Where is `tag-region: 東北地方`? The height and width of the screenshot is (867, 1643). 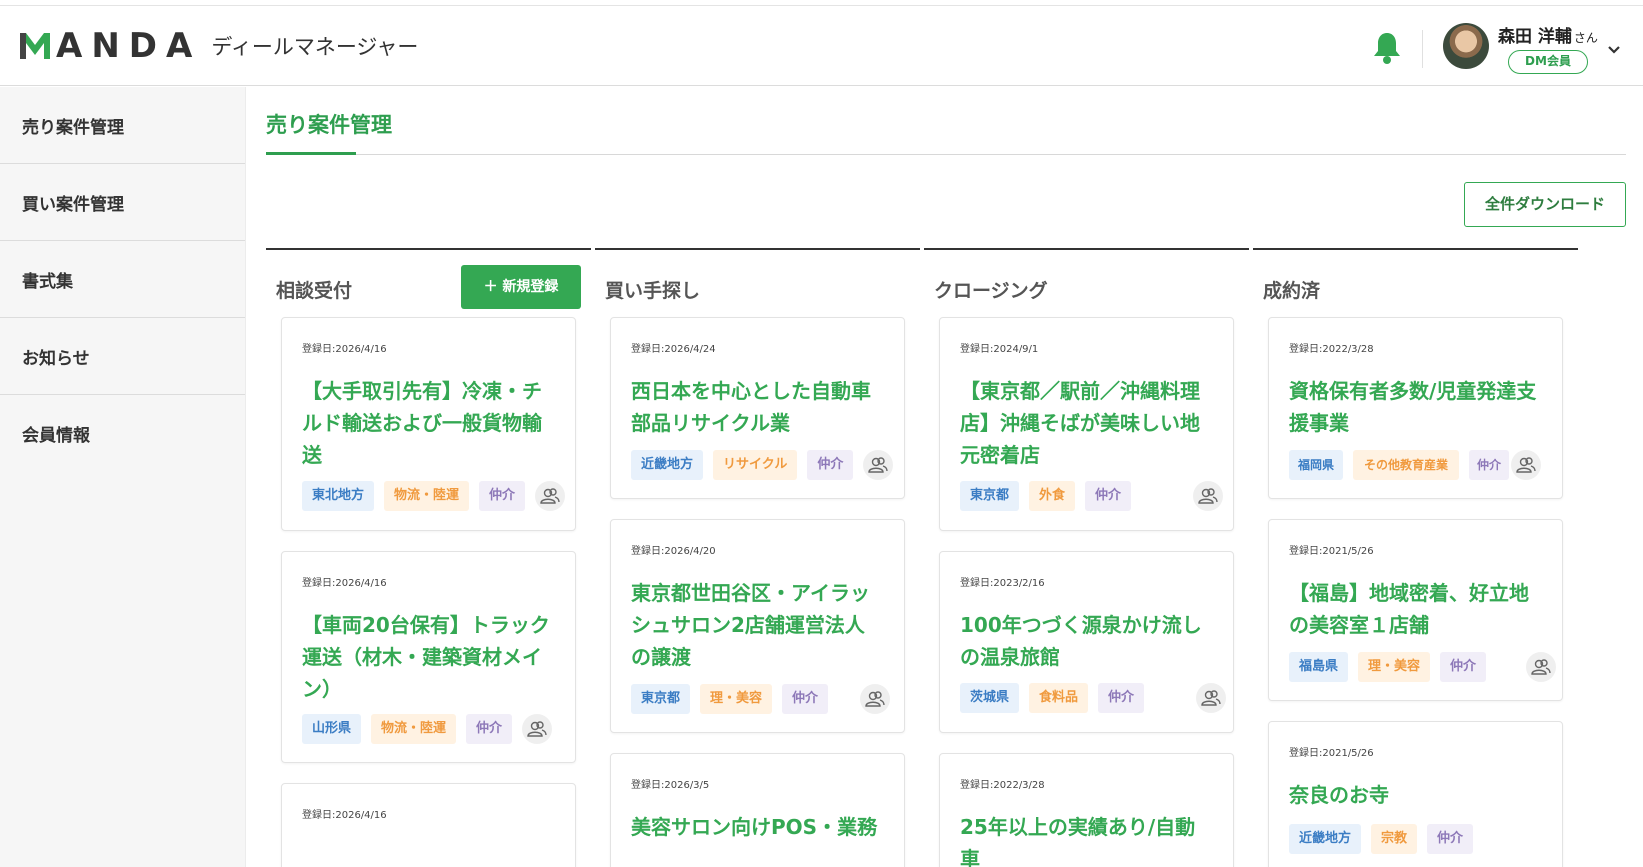
tag-region: 東北地方 is located at coordinates (338, 496).